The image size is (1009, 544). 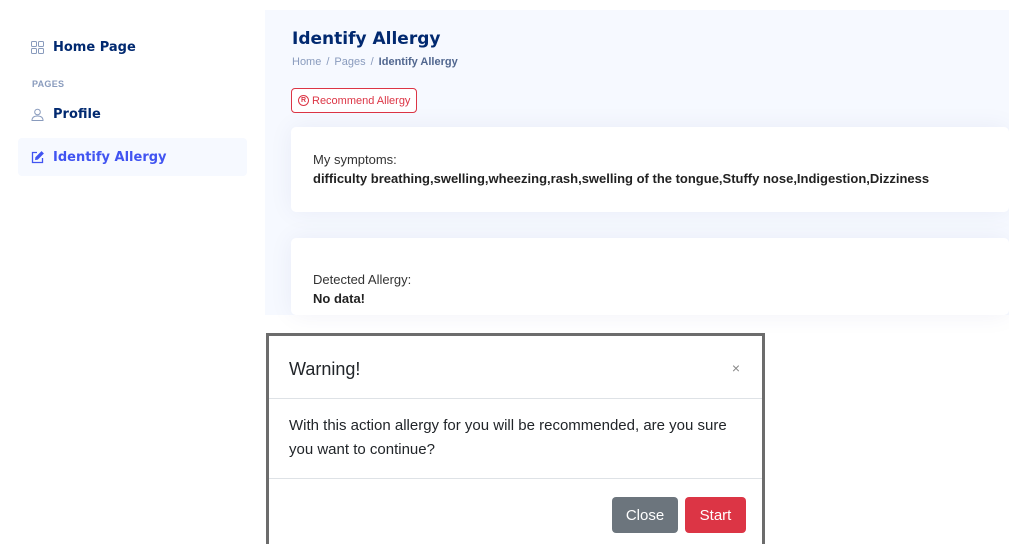 What do you see at coordinates (110, 157) in the screenshot?
I see `sidebar-item-label: Identify Allergy` at bounding box center [110, 157].